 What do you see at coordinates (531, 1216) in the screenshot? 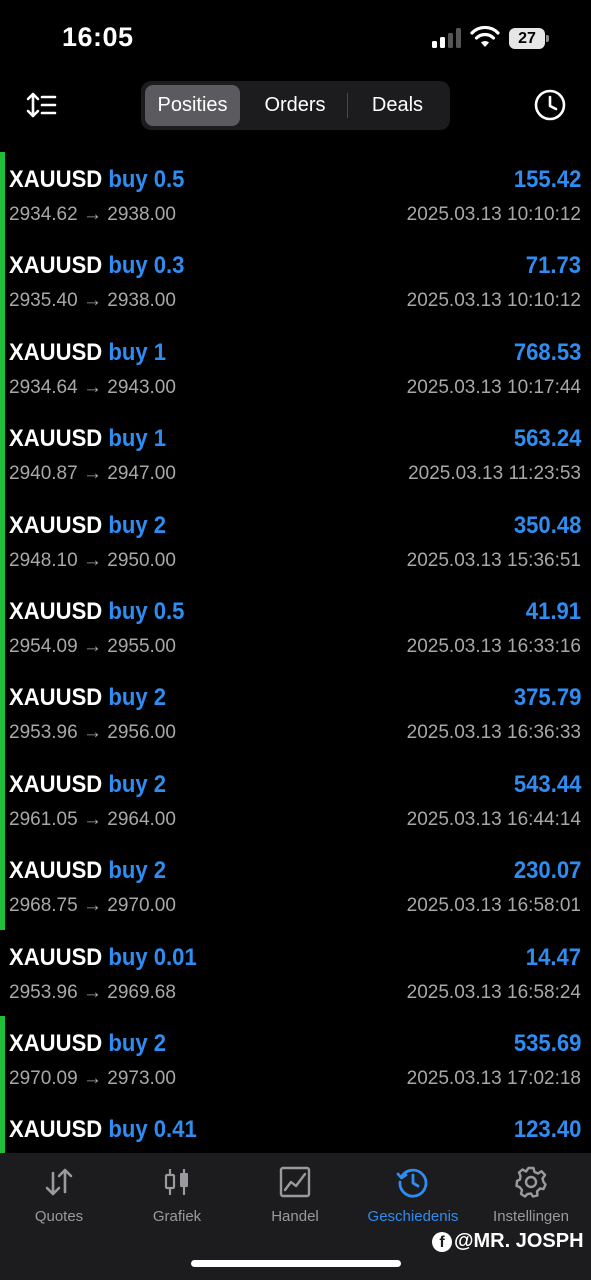
I see `tabbar-label-instellingen: Instellingen` at bounding box center [531, 1216].